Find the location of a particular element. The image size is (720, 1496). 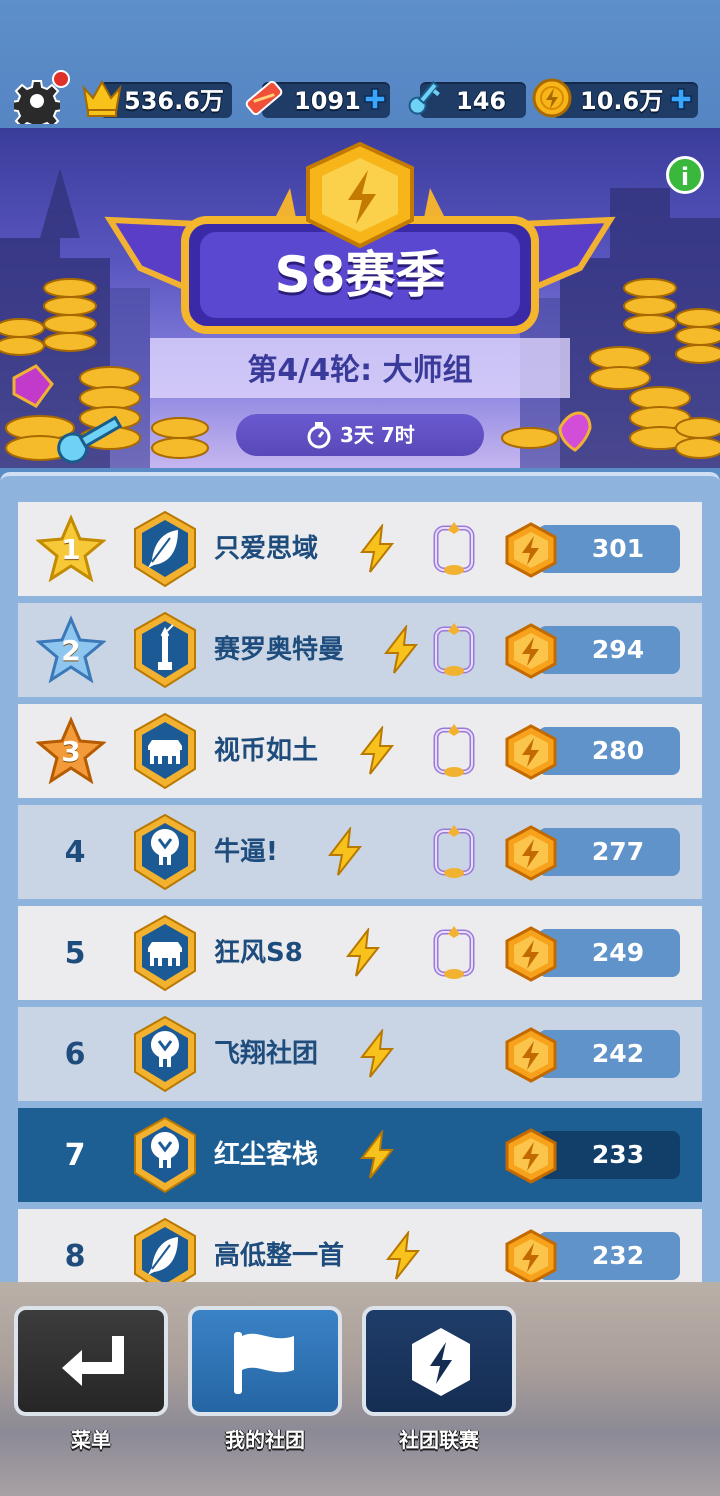

ranking-row: 1 只爱思域 301 is located at coordinates (360, 549).